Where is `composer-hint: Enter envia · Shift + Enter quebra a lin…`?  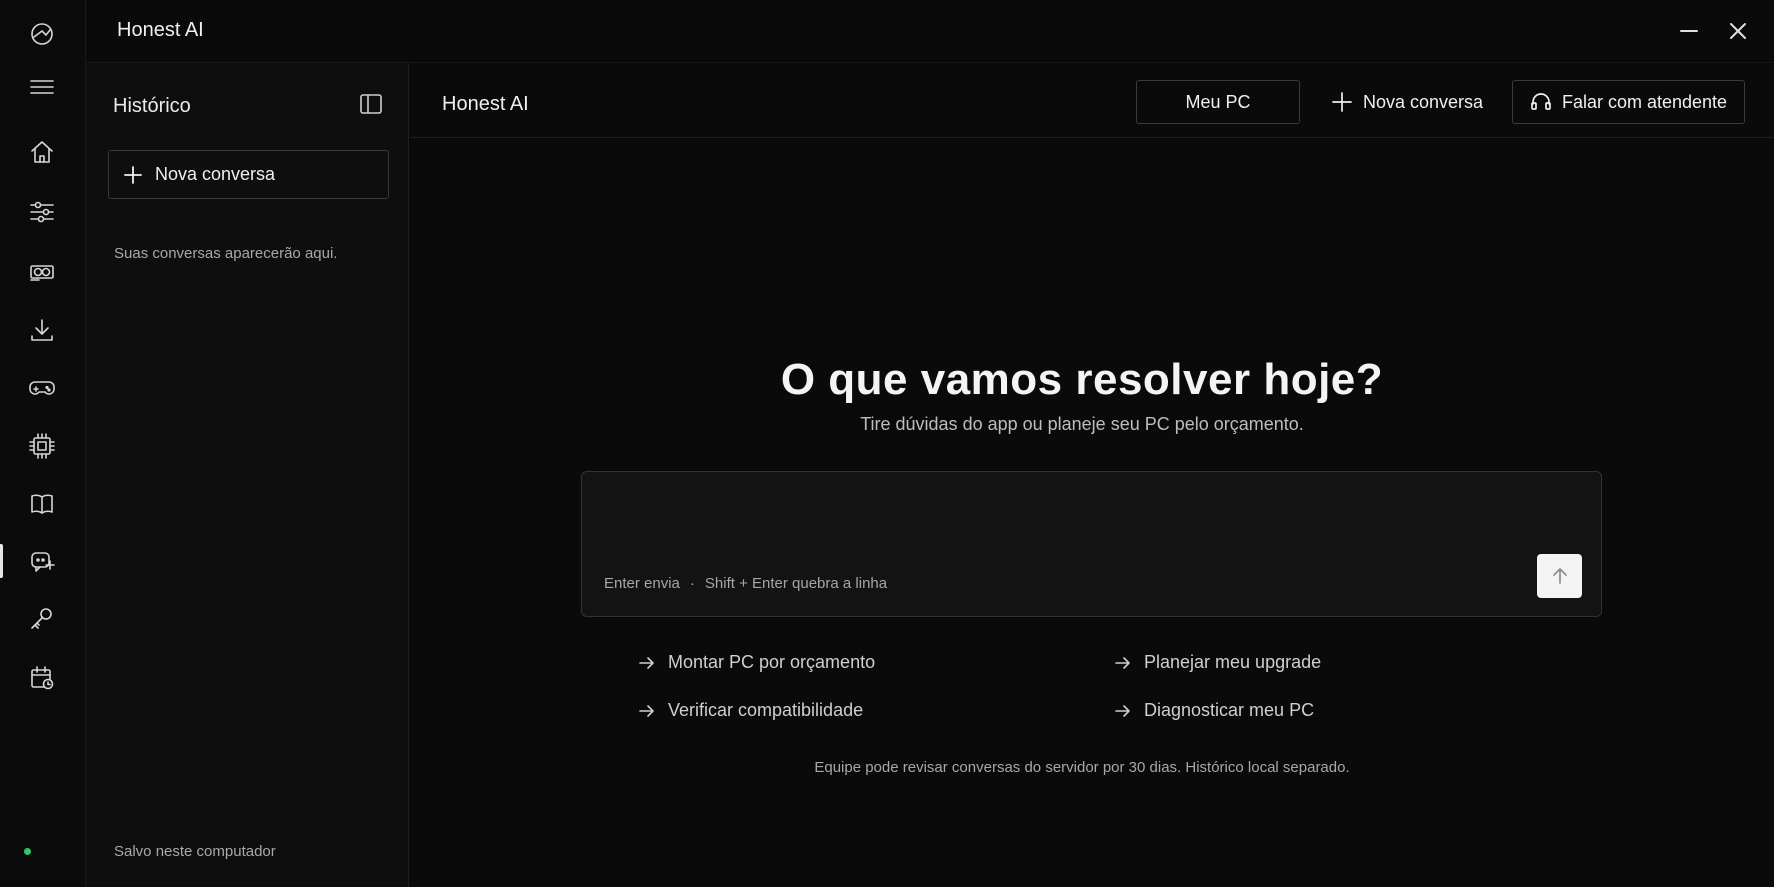
composer-hint: Enter envia · Shift + Enter quebra a lin… is located at coordinates (745, 583).